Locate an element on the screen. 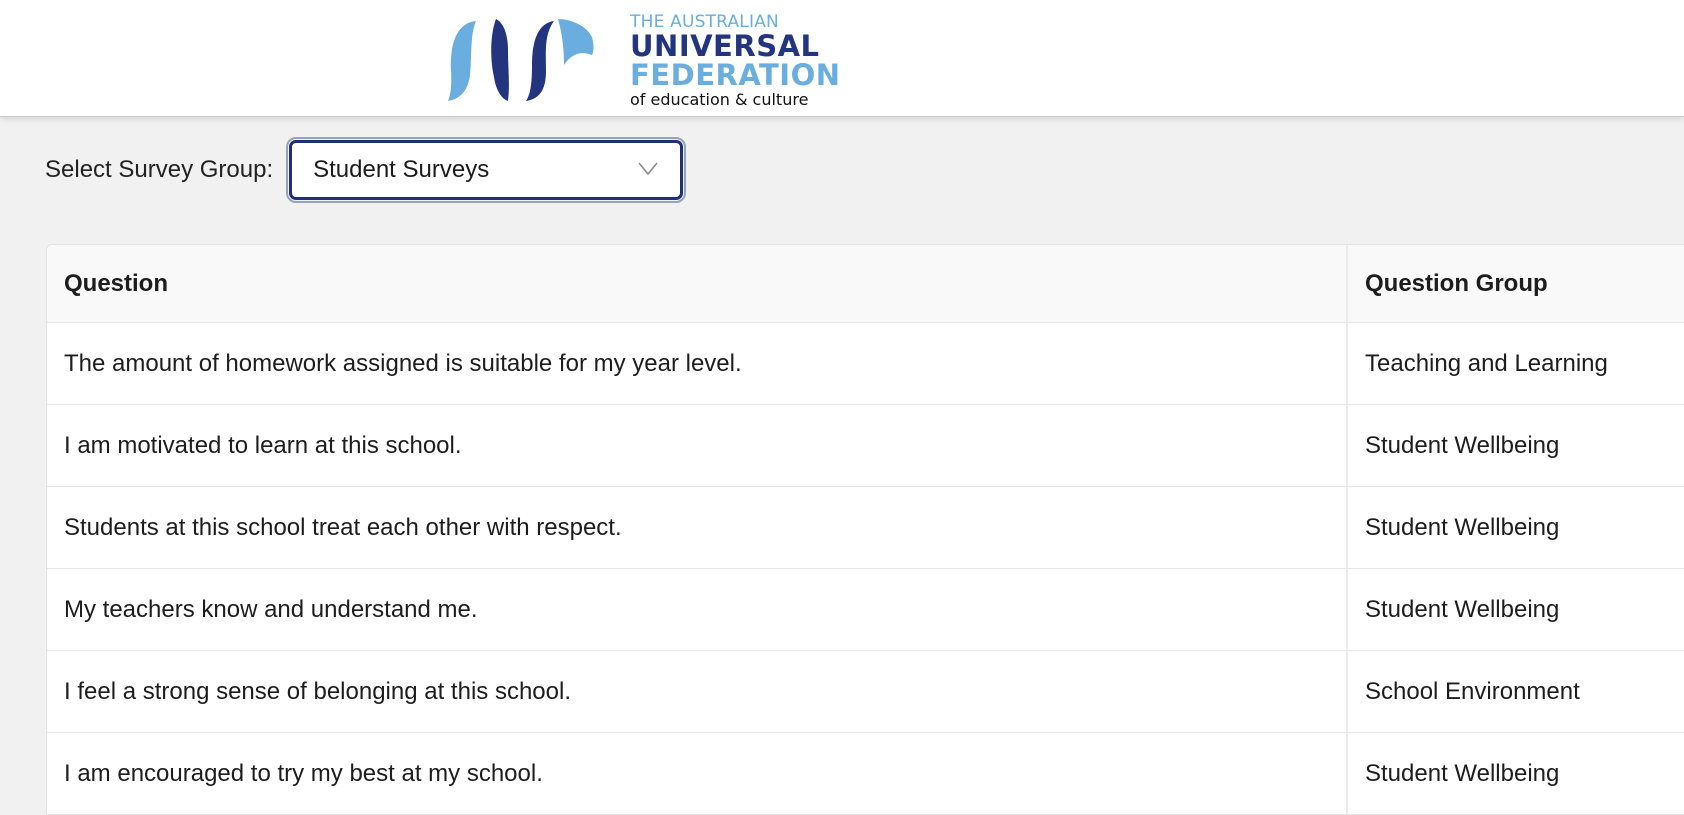 This screenshot has height=815, width=1684. logo-mark-icon is located at coordinates (521, 60).